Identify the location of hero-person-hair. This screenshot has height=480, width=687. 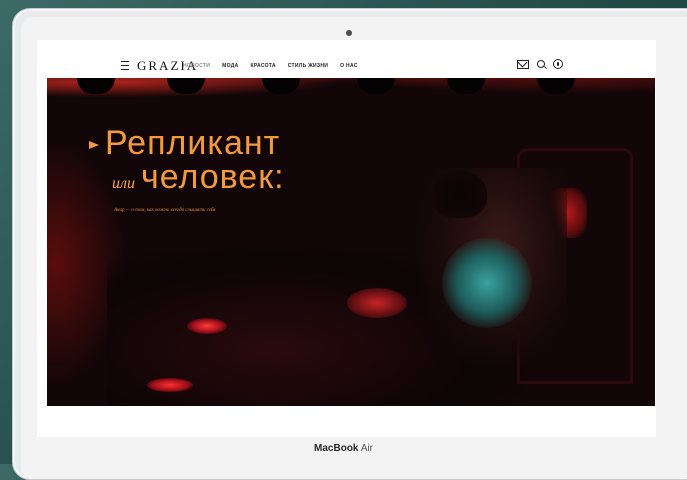
(459, 194).